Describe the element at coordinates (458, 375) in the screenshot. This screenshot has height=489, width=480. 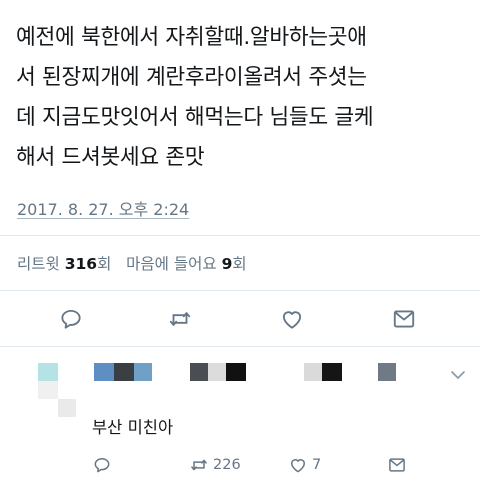
I see `chevron-down-icon` at that location.